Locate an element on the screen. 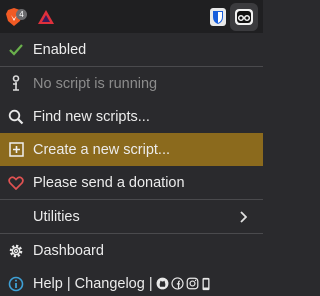  social-links is located at coordinates (183, 284).